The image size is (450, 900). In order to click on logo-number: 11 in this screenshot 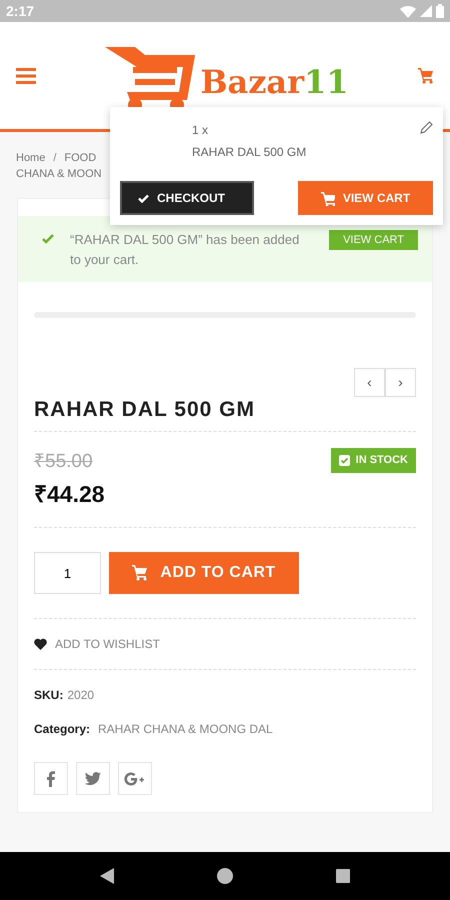, I will do `click(326, 82)`.